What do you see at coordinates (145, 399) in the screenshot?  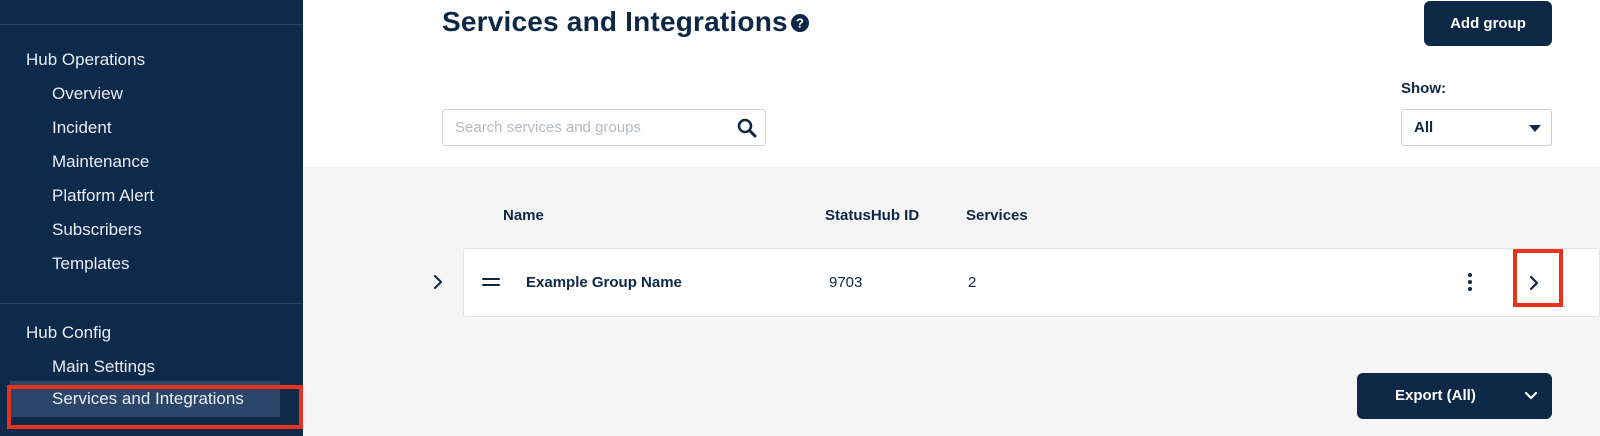 I see `sidebar-item-services-and-integrations: Services and Integrations` at bounding box center [145, 399].